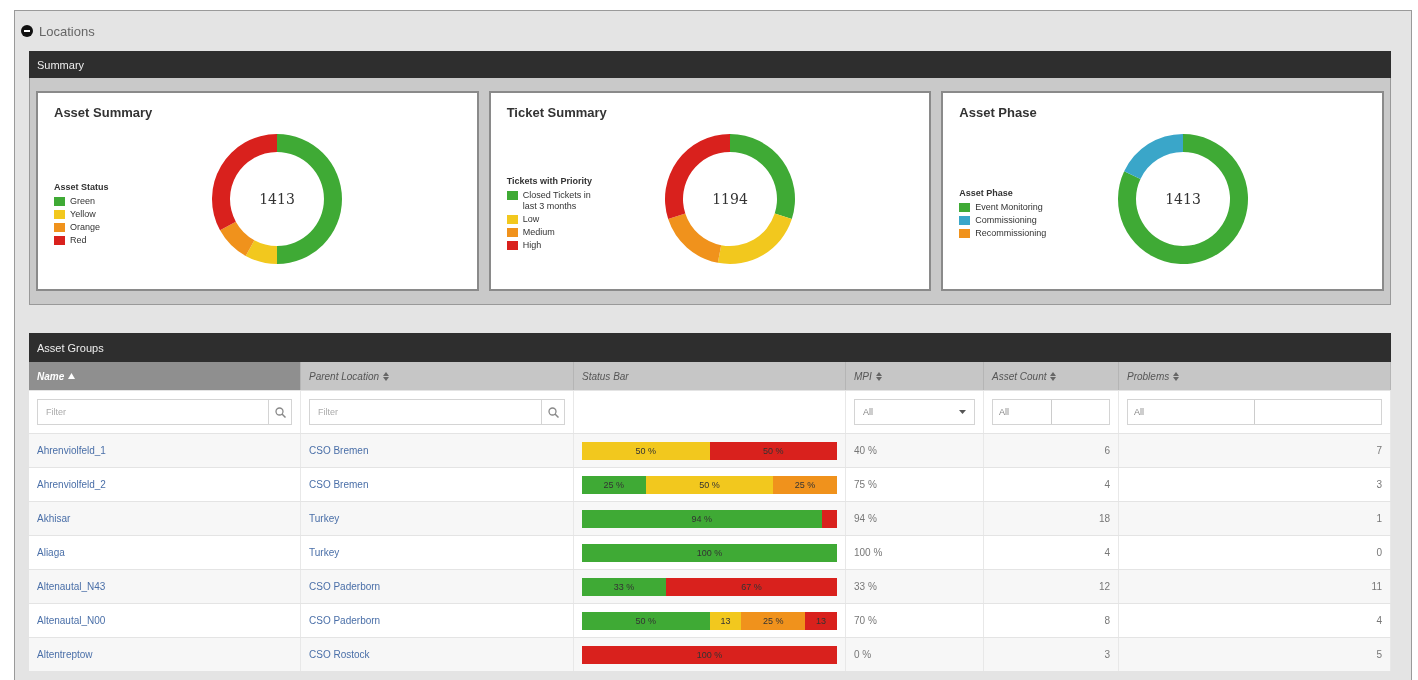 Image resolution: width=1418 pixels, height=680 pixels. I want to click on column-header: Parent Location, so click(437, 376).